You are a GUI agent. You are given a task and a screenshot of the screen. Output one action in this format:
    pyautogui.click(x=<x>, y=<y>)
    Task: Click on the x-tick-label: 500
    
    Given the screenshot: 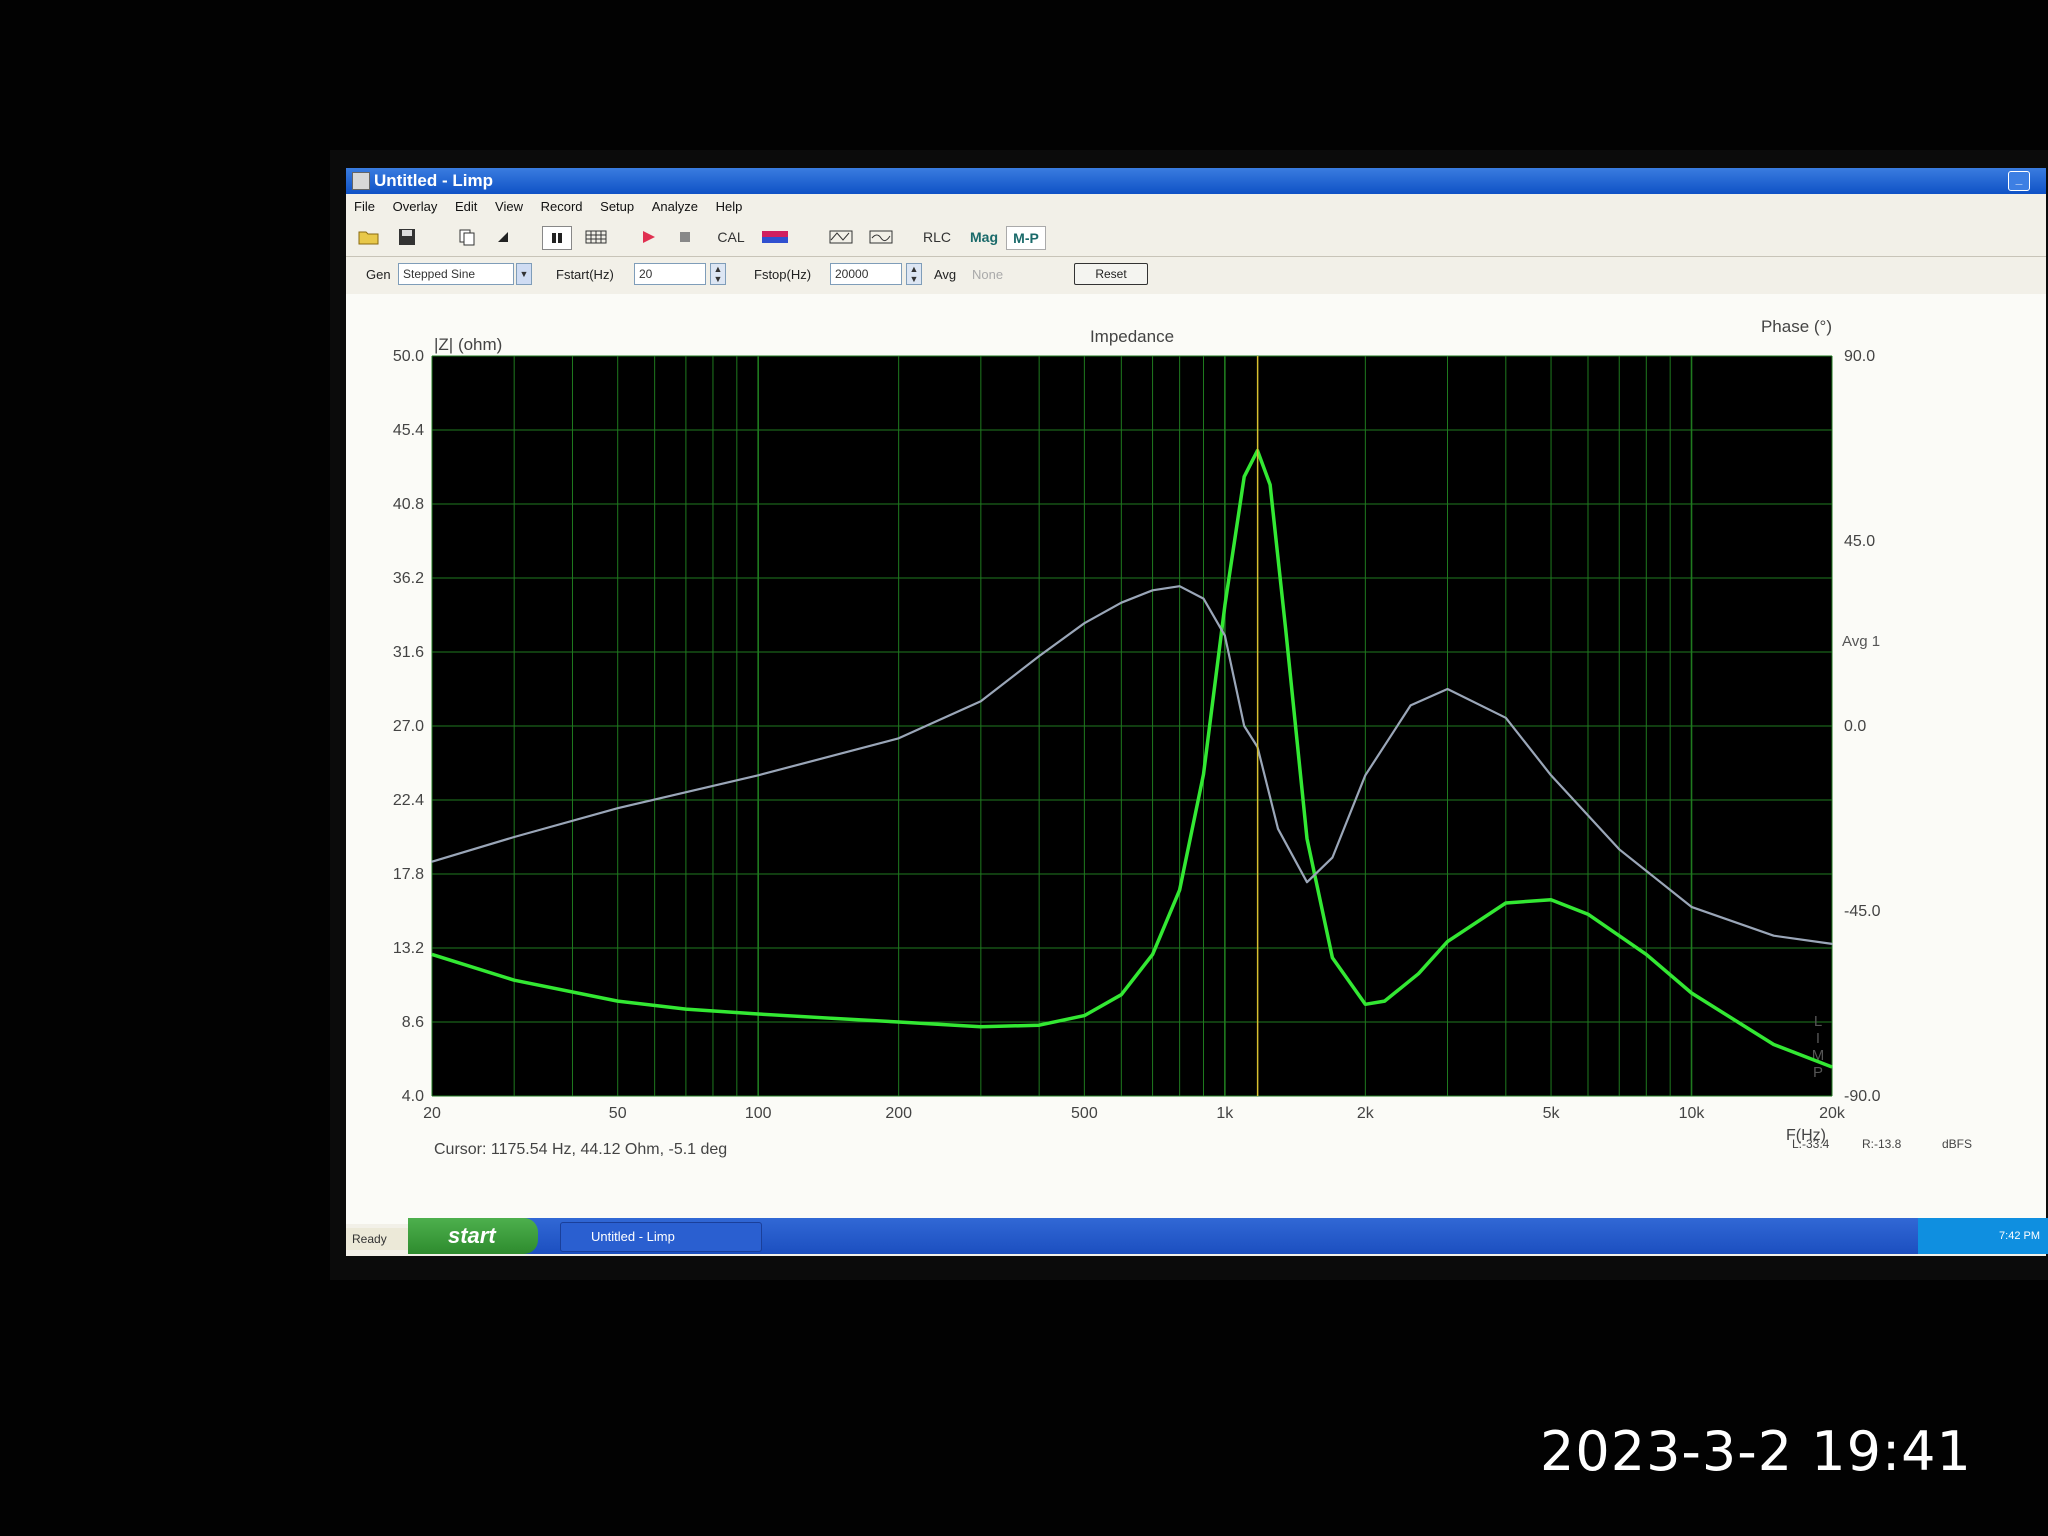 What is the action you would take?
    pyautogui.click(x=1084, y=1113)
    